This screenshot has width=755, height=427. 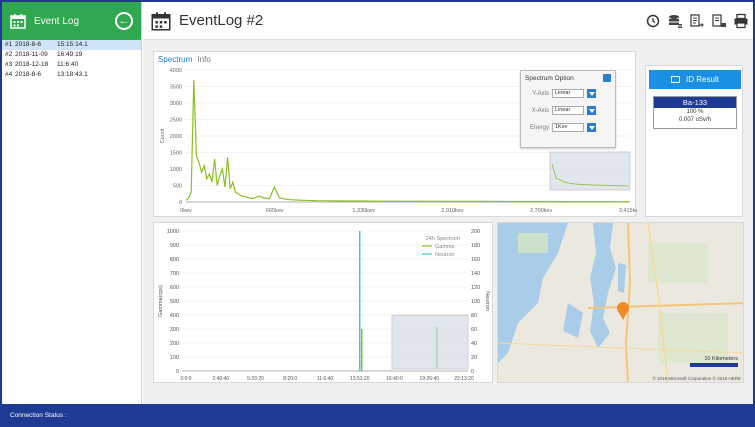 I want to click on energy-select: 1Kev, so click(x=568, y=127).